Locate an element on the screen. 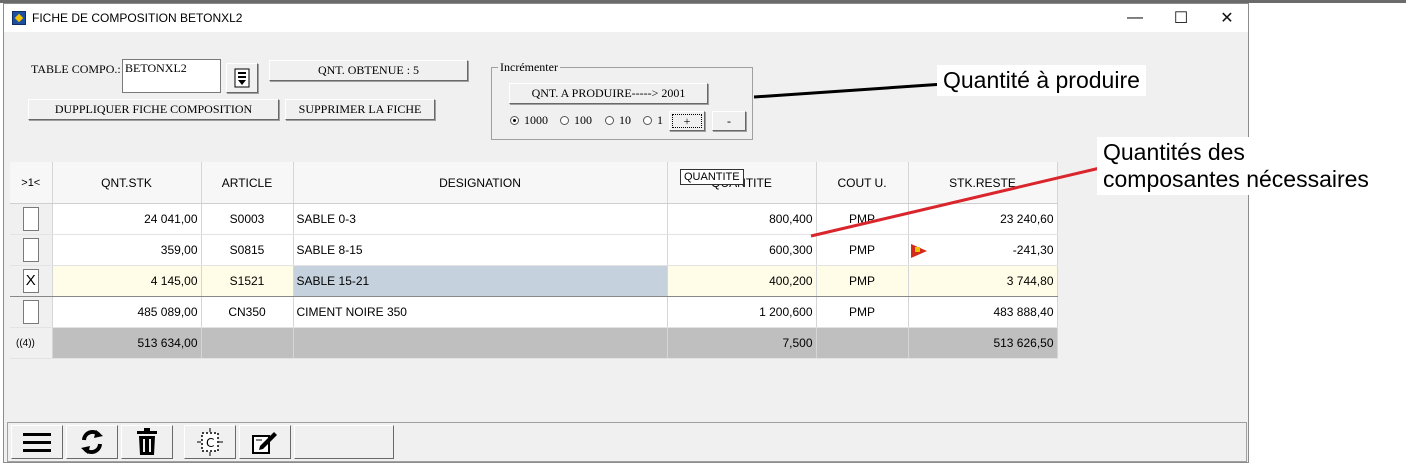 The width and height of the screenshot is (1406, 469). callout-line-1: Quantités des is located at coordinates (1174, 152).